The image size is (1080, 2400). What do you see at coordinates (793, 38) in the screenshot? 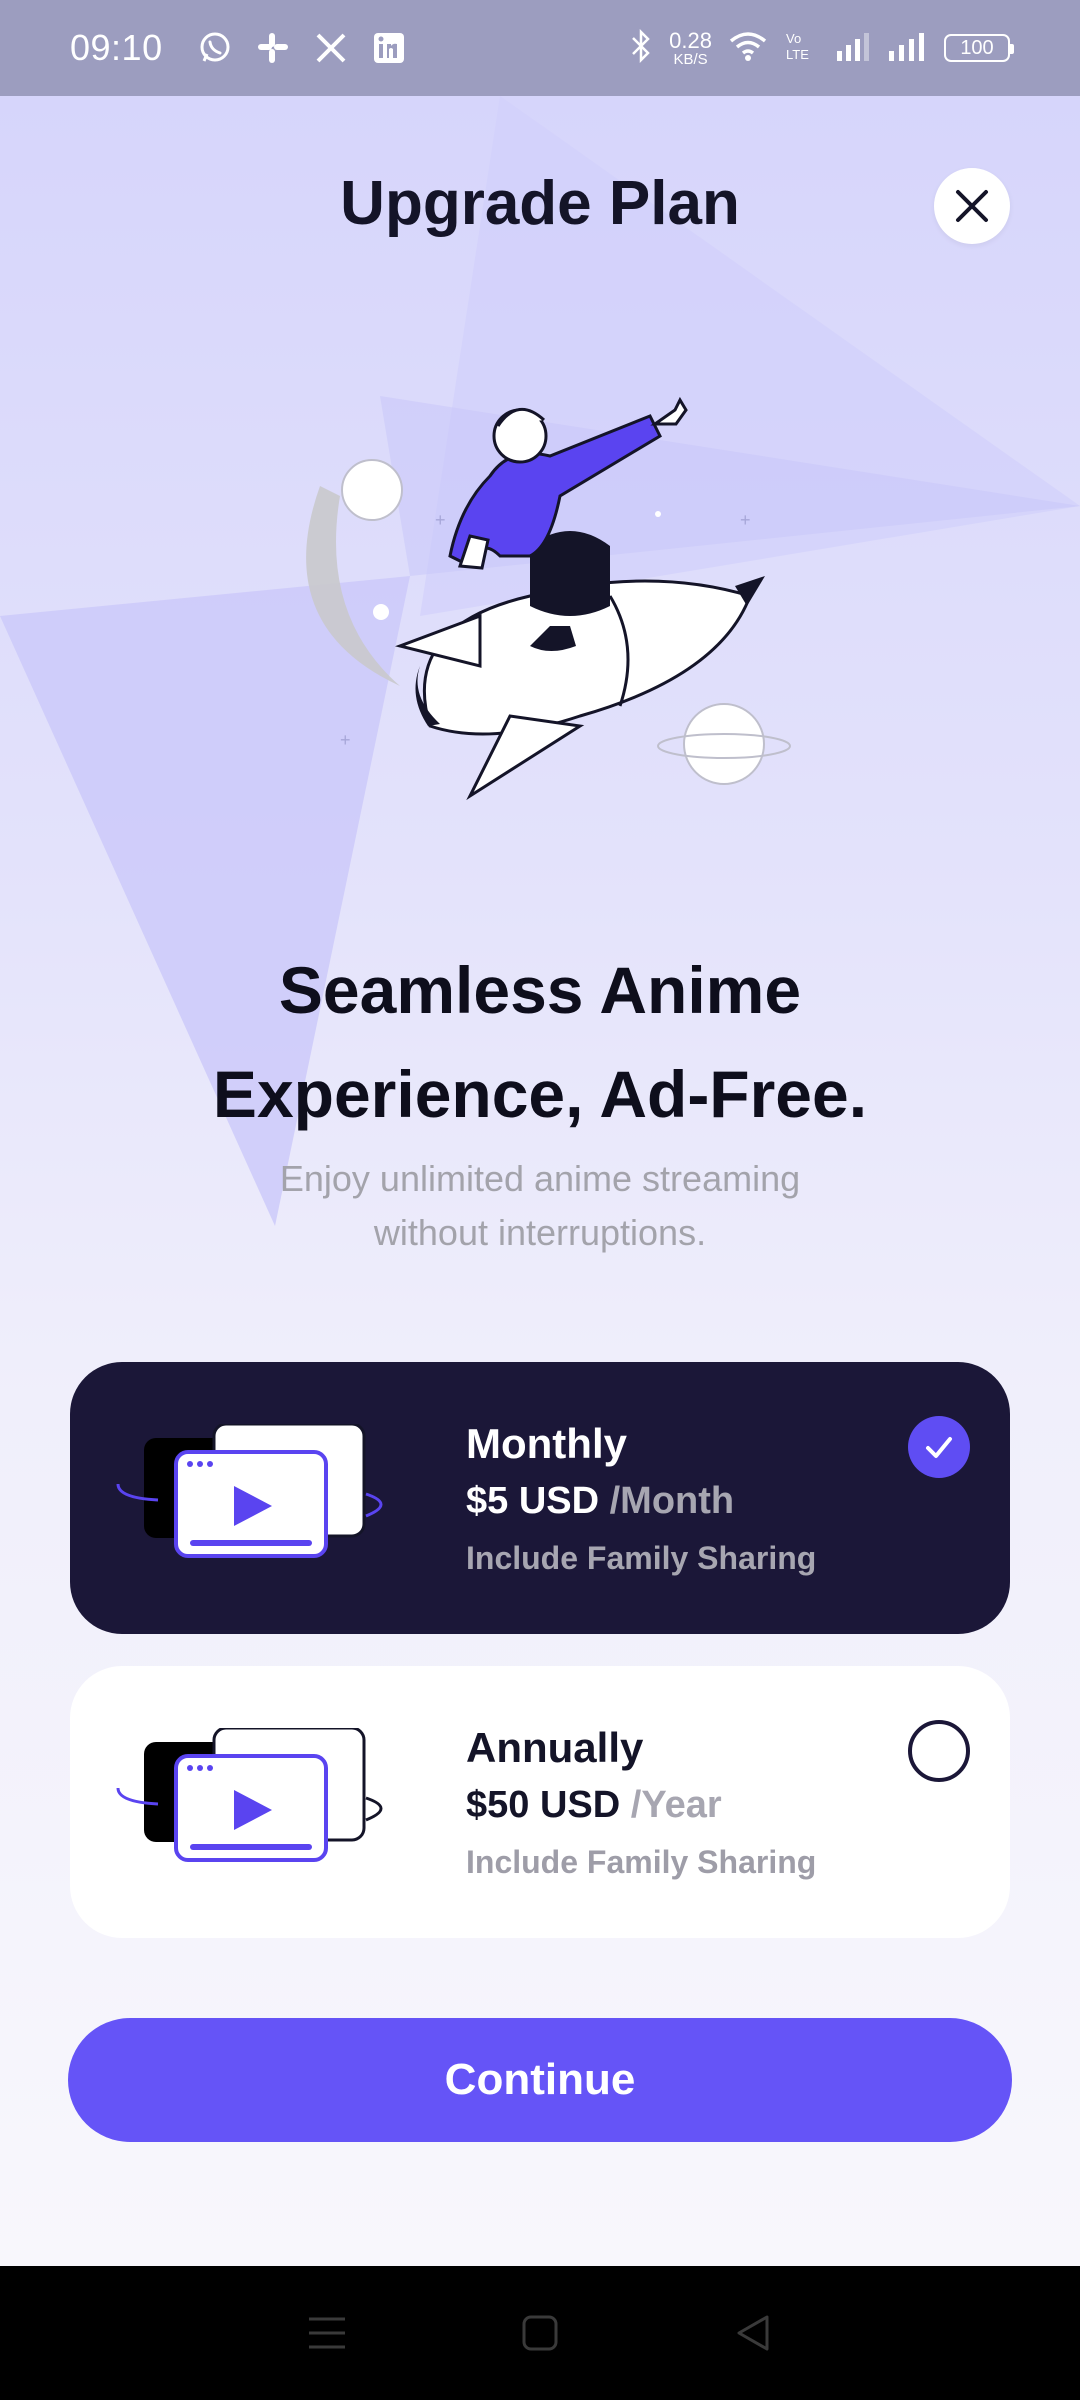
I see `svg-text: Vo` at bounding box center [793, 38].